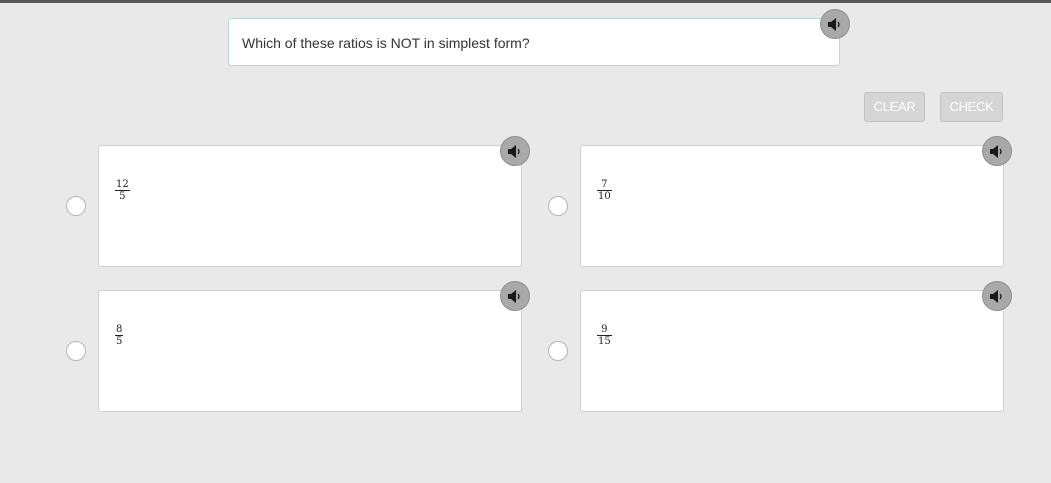 The height and width of the screenshot is (483, 1051). I want to click on option-3-numerator: 8, so click(119, 330).